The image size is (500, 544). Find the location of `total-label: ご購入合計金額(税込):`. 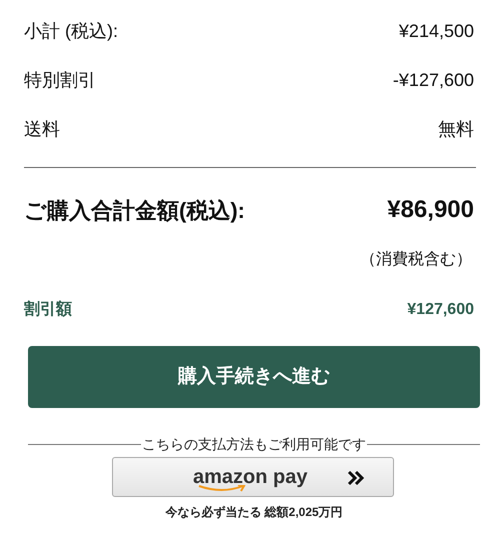

total-label: ご購入合計金額(税込): is located at coordinates (134, 210).